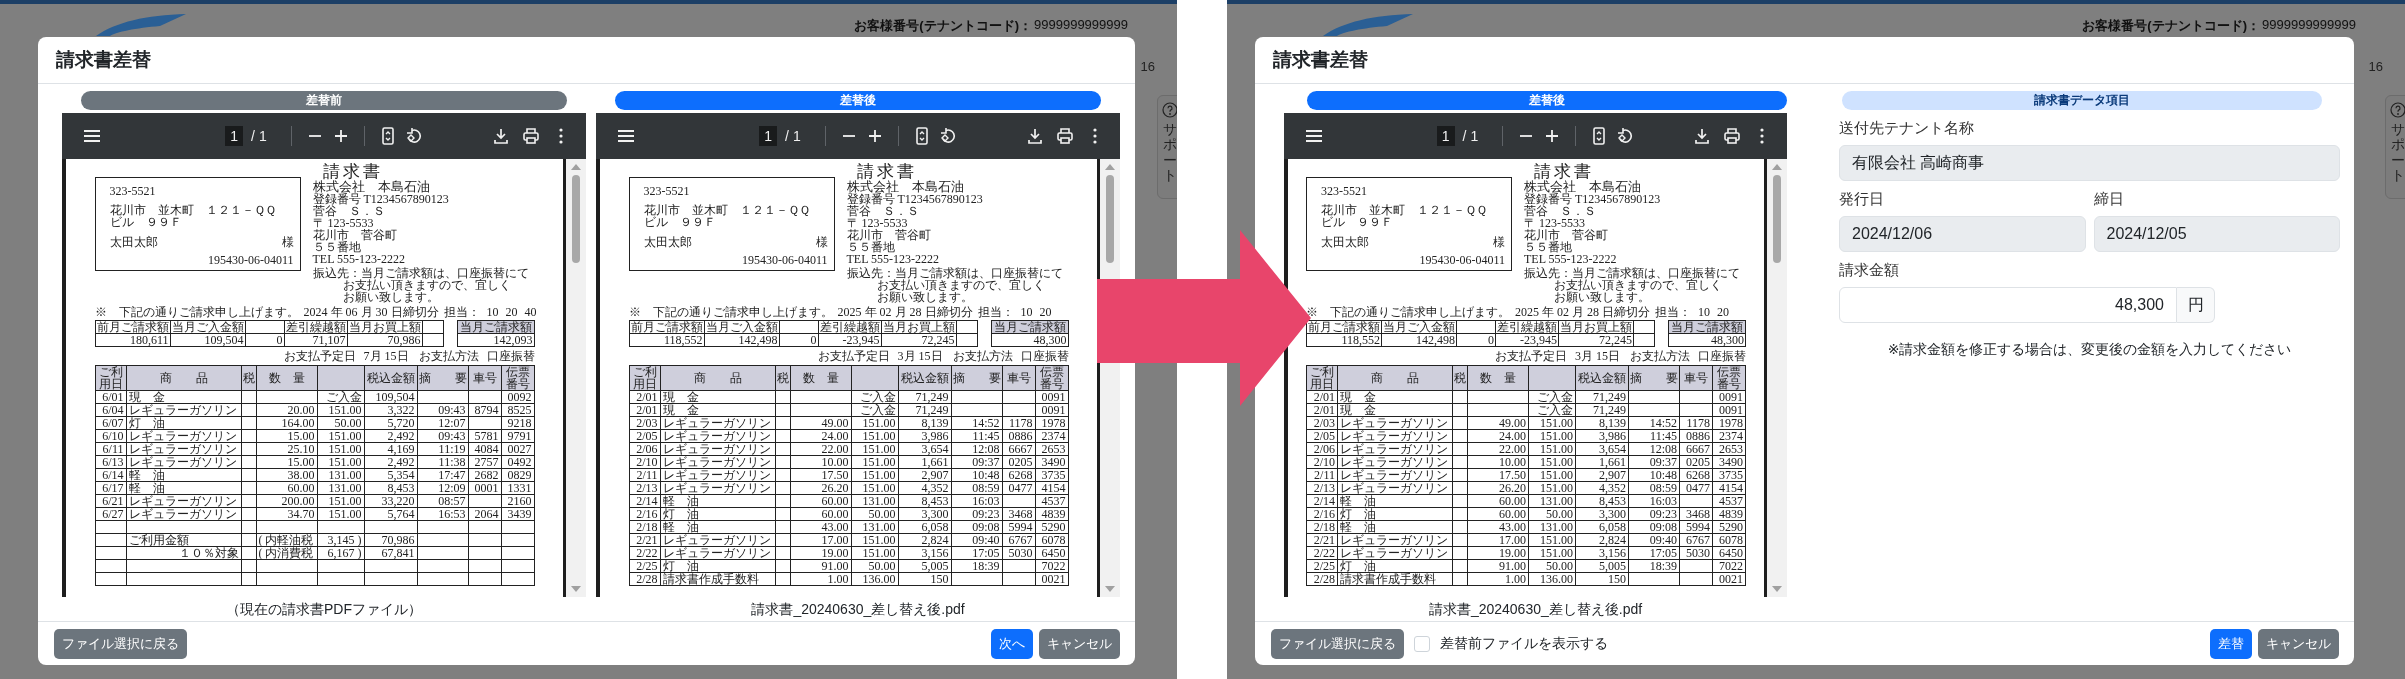 This screenshot has width=2405, height=679. What do you see at coordinates (1498, 527) in the screenshot?
I see `table-cell: 43.00` at bounding box center [1498, 527].